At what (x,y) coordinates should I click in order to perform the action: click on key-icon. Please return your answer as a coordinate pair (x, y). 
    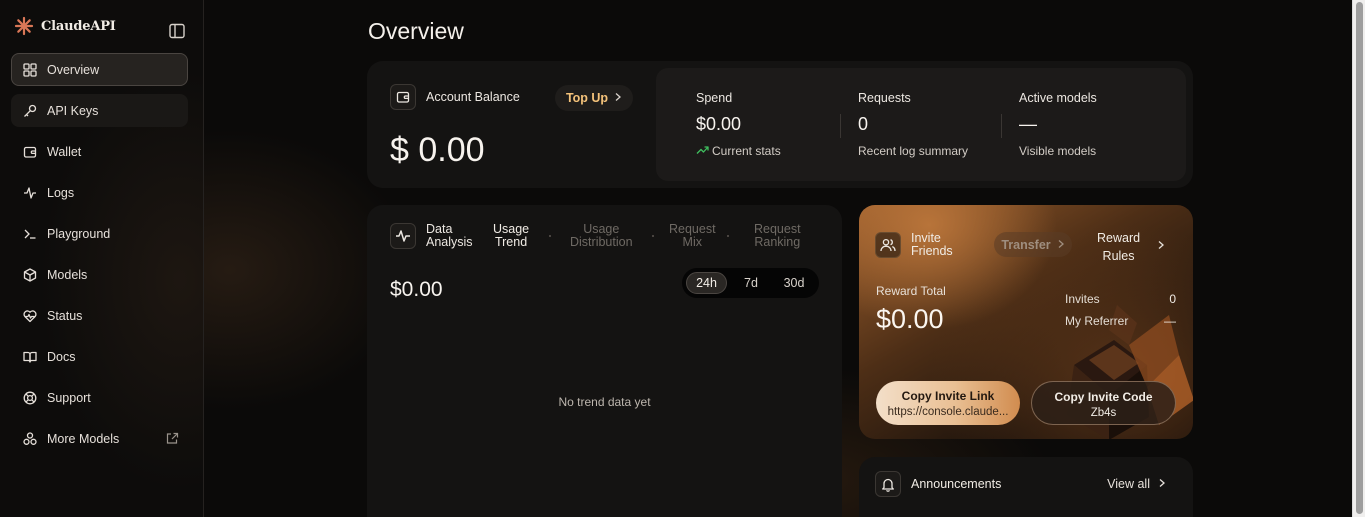
    Looking at the image, I should click on (29, 110).